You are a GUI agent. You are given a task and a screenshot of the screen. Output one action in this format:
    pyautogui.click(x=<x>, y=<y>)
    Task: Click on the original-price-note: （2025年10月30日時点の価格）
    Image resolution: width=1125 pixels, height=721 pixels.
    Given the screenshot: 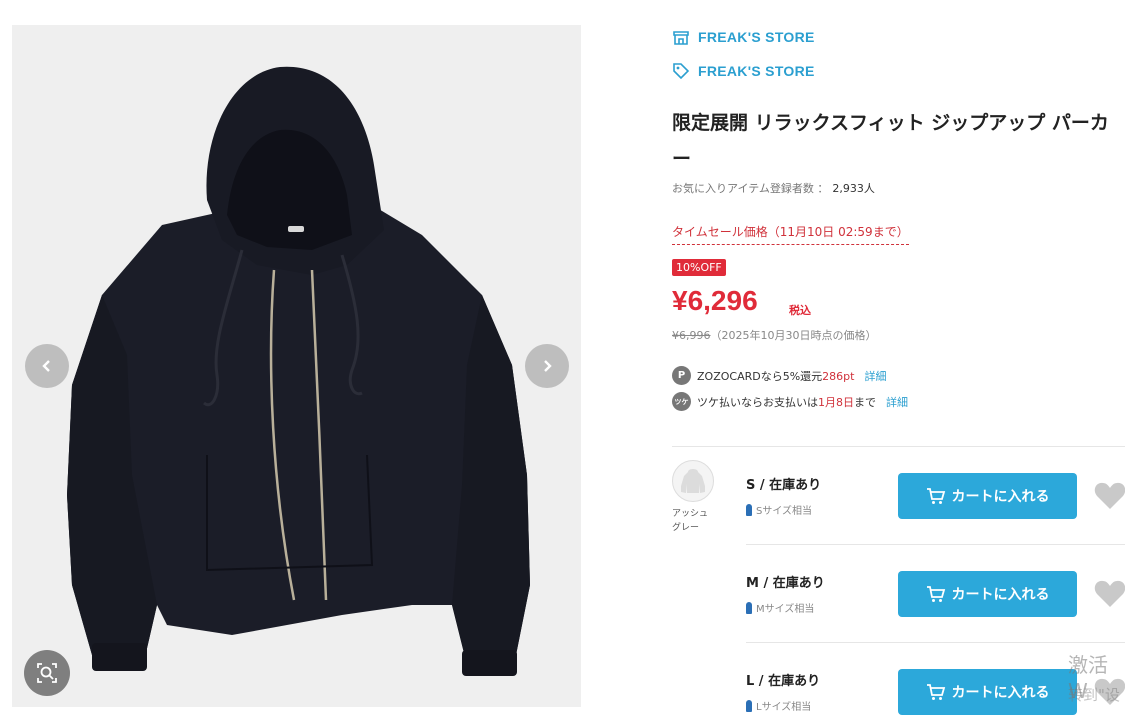 What is the action you would take?
    pyautogui.click(x=793, y=335)
    